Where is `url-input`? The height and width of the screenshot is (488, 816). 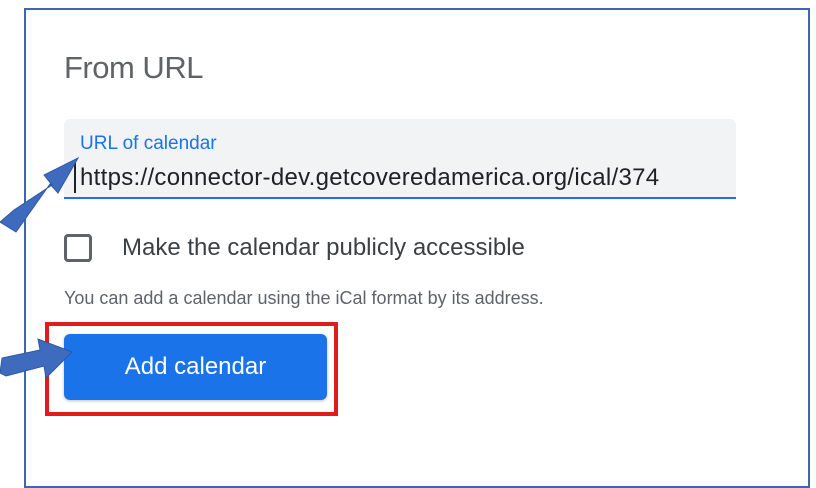
url-input is located at coordinates (407, 178).